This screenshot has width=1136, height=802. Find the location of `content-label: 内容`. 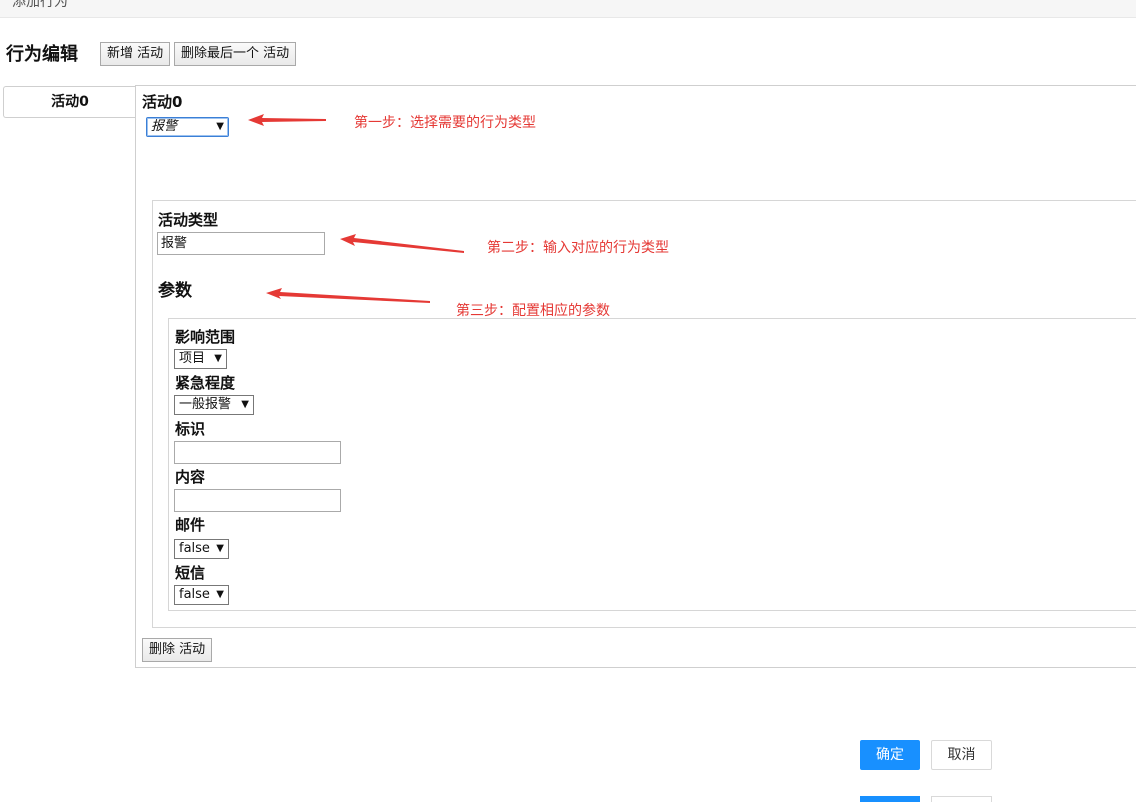

content-label: 内容 is located at coordinates (190, 477).